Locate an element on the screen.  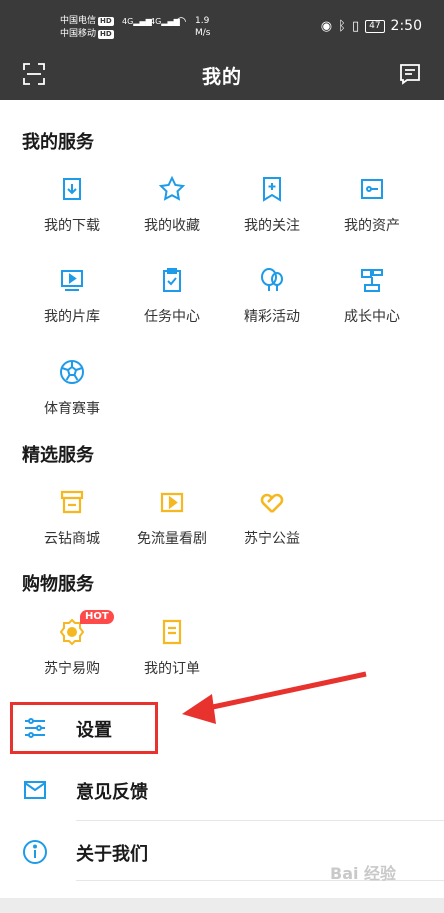
grid-item-sports: 体育赛事 is located at coordinates (72, 388).